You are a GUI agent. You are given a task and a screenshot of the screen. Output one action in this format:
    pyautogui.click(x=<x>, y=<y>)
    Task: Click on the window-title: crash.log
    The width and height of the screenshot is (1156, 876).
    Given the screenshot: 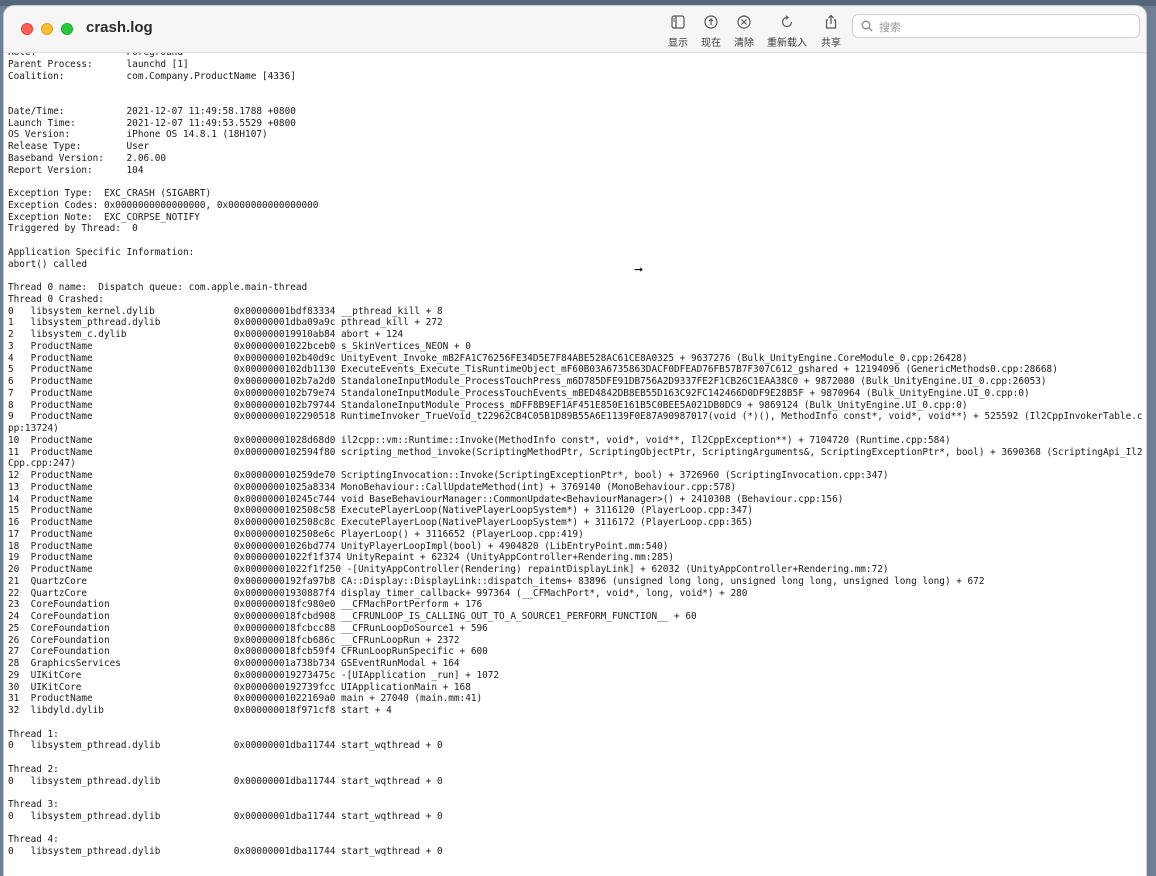 What is the action you would take?
    pyautogui.click(x=119, y=27)
    